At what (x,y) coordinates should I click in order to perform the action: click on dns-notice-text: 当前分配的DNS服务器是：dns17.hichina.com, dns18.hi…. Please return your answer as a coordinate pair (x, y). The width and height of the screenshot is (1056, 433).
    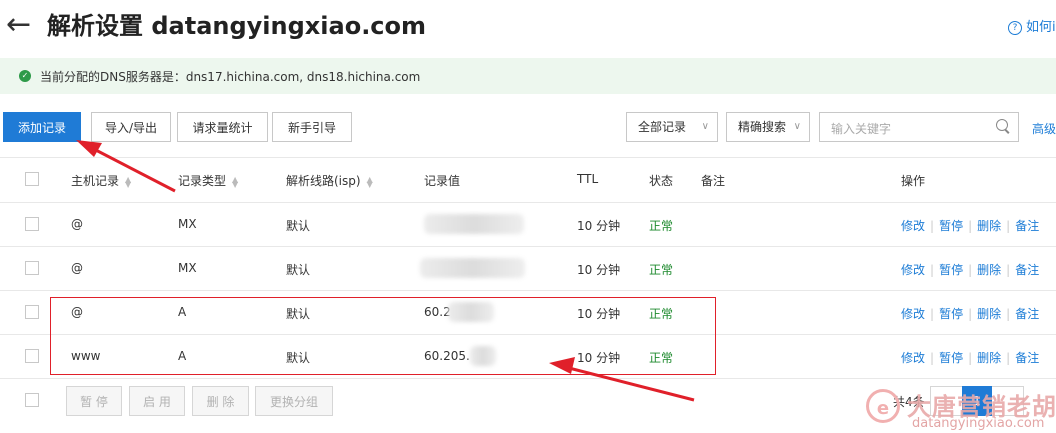
    Looking at the image, I should click on (230, 77).